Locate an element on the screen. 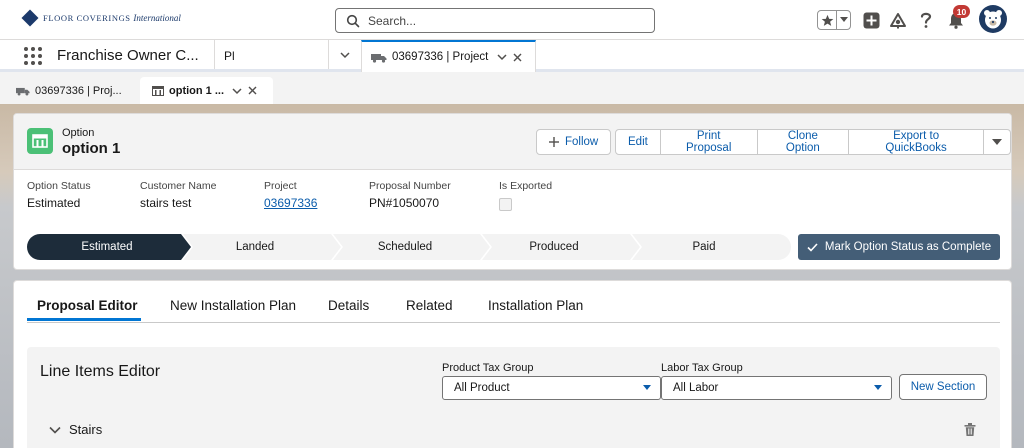  path-stage-label: Estimated is located at coordinates (107, 247).